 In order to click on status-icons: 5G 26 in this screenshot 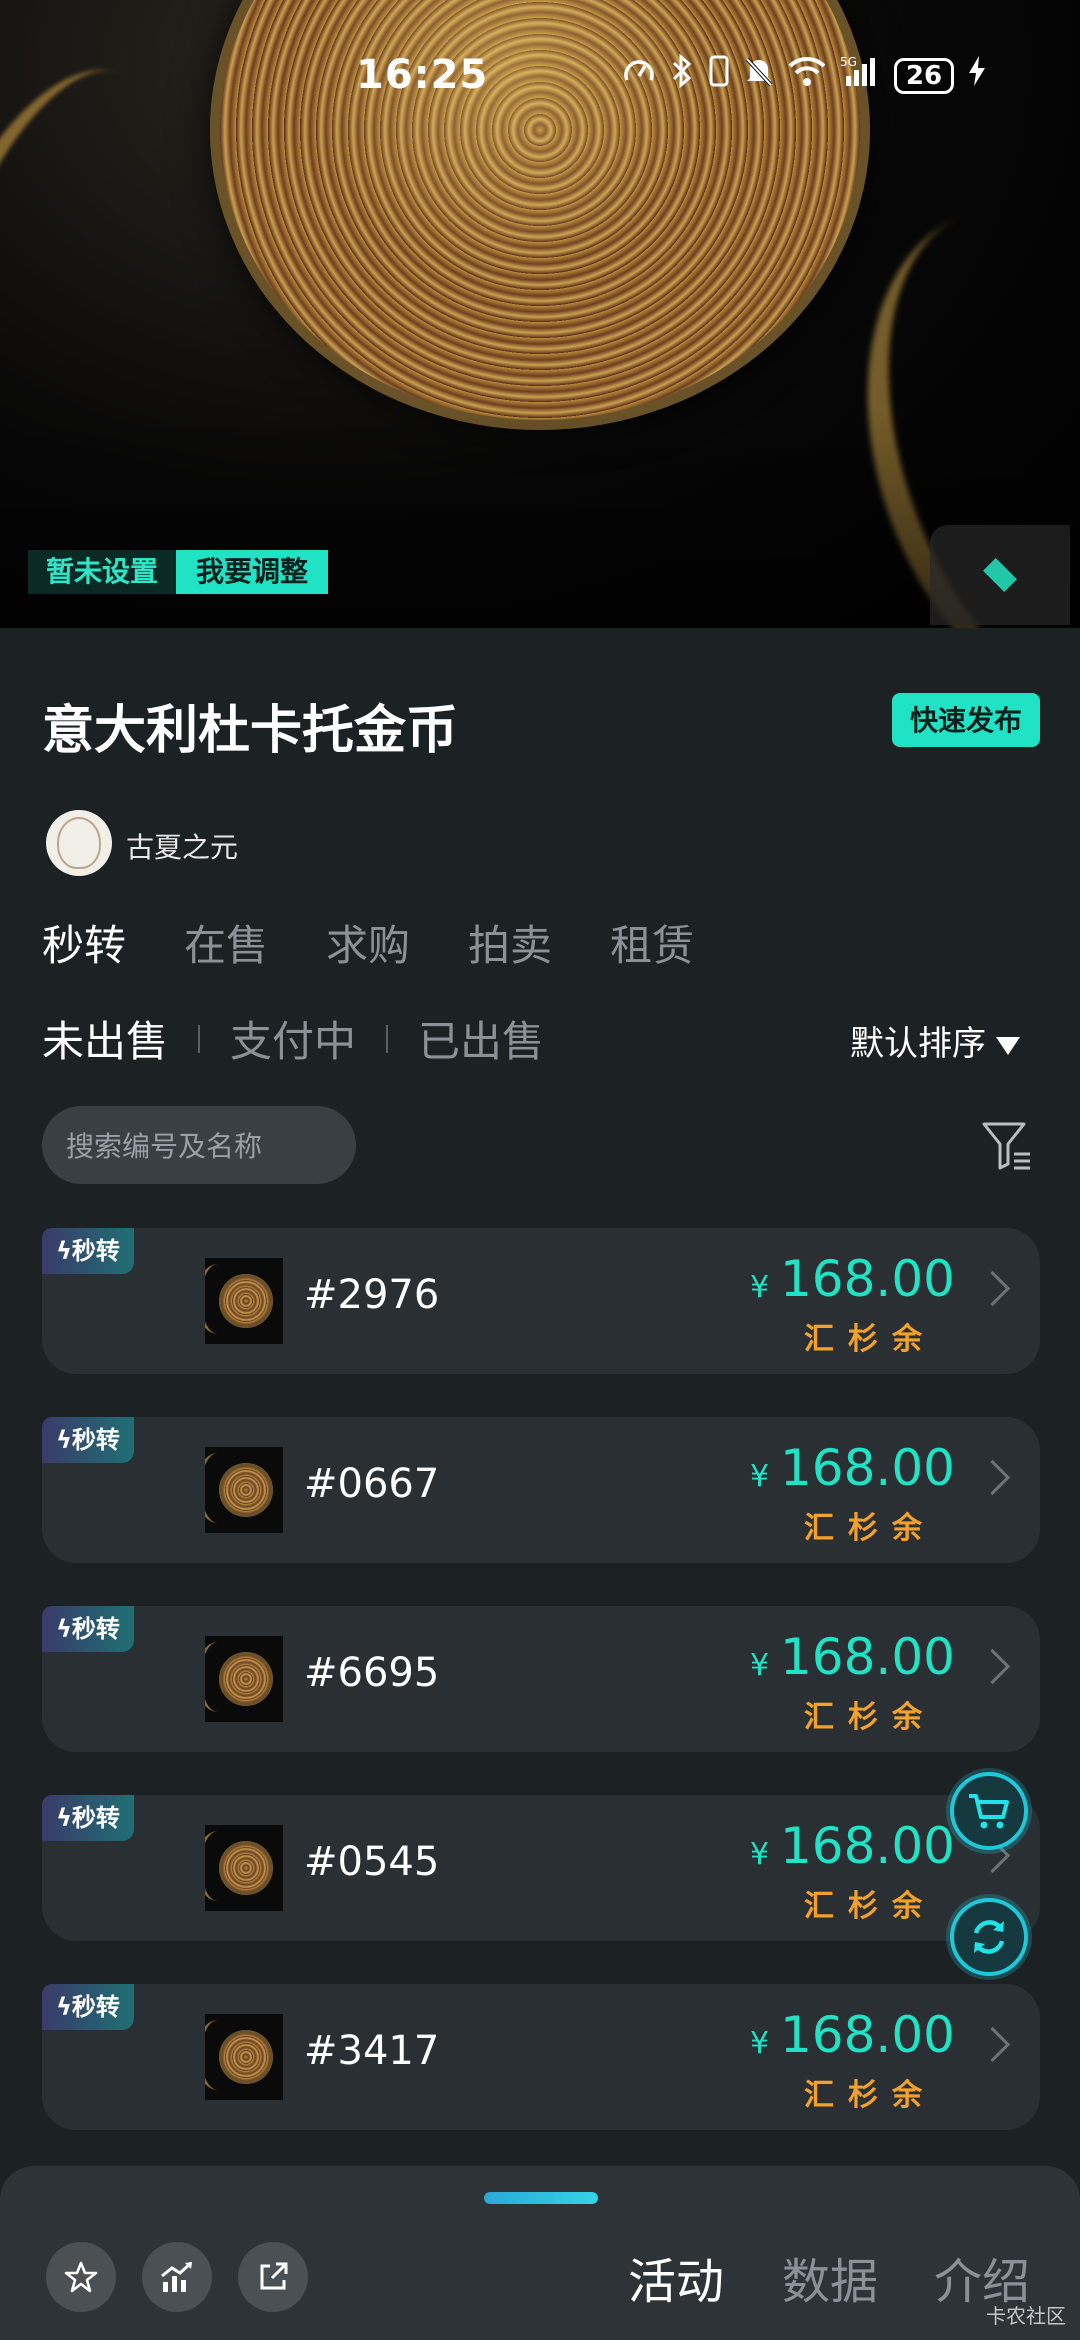, I will do `click(804, 75)`.